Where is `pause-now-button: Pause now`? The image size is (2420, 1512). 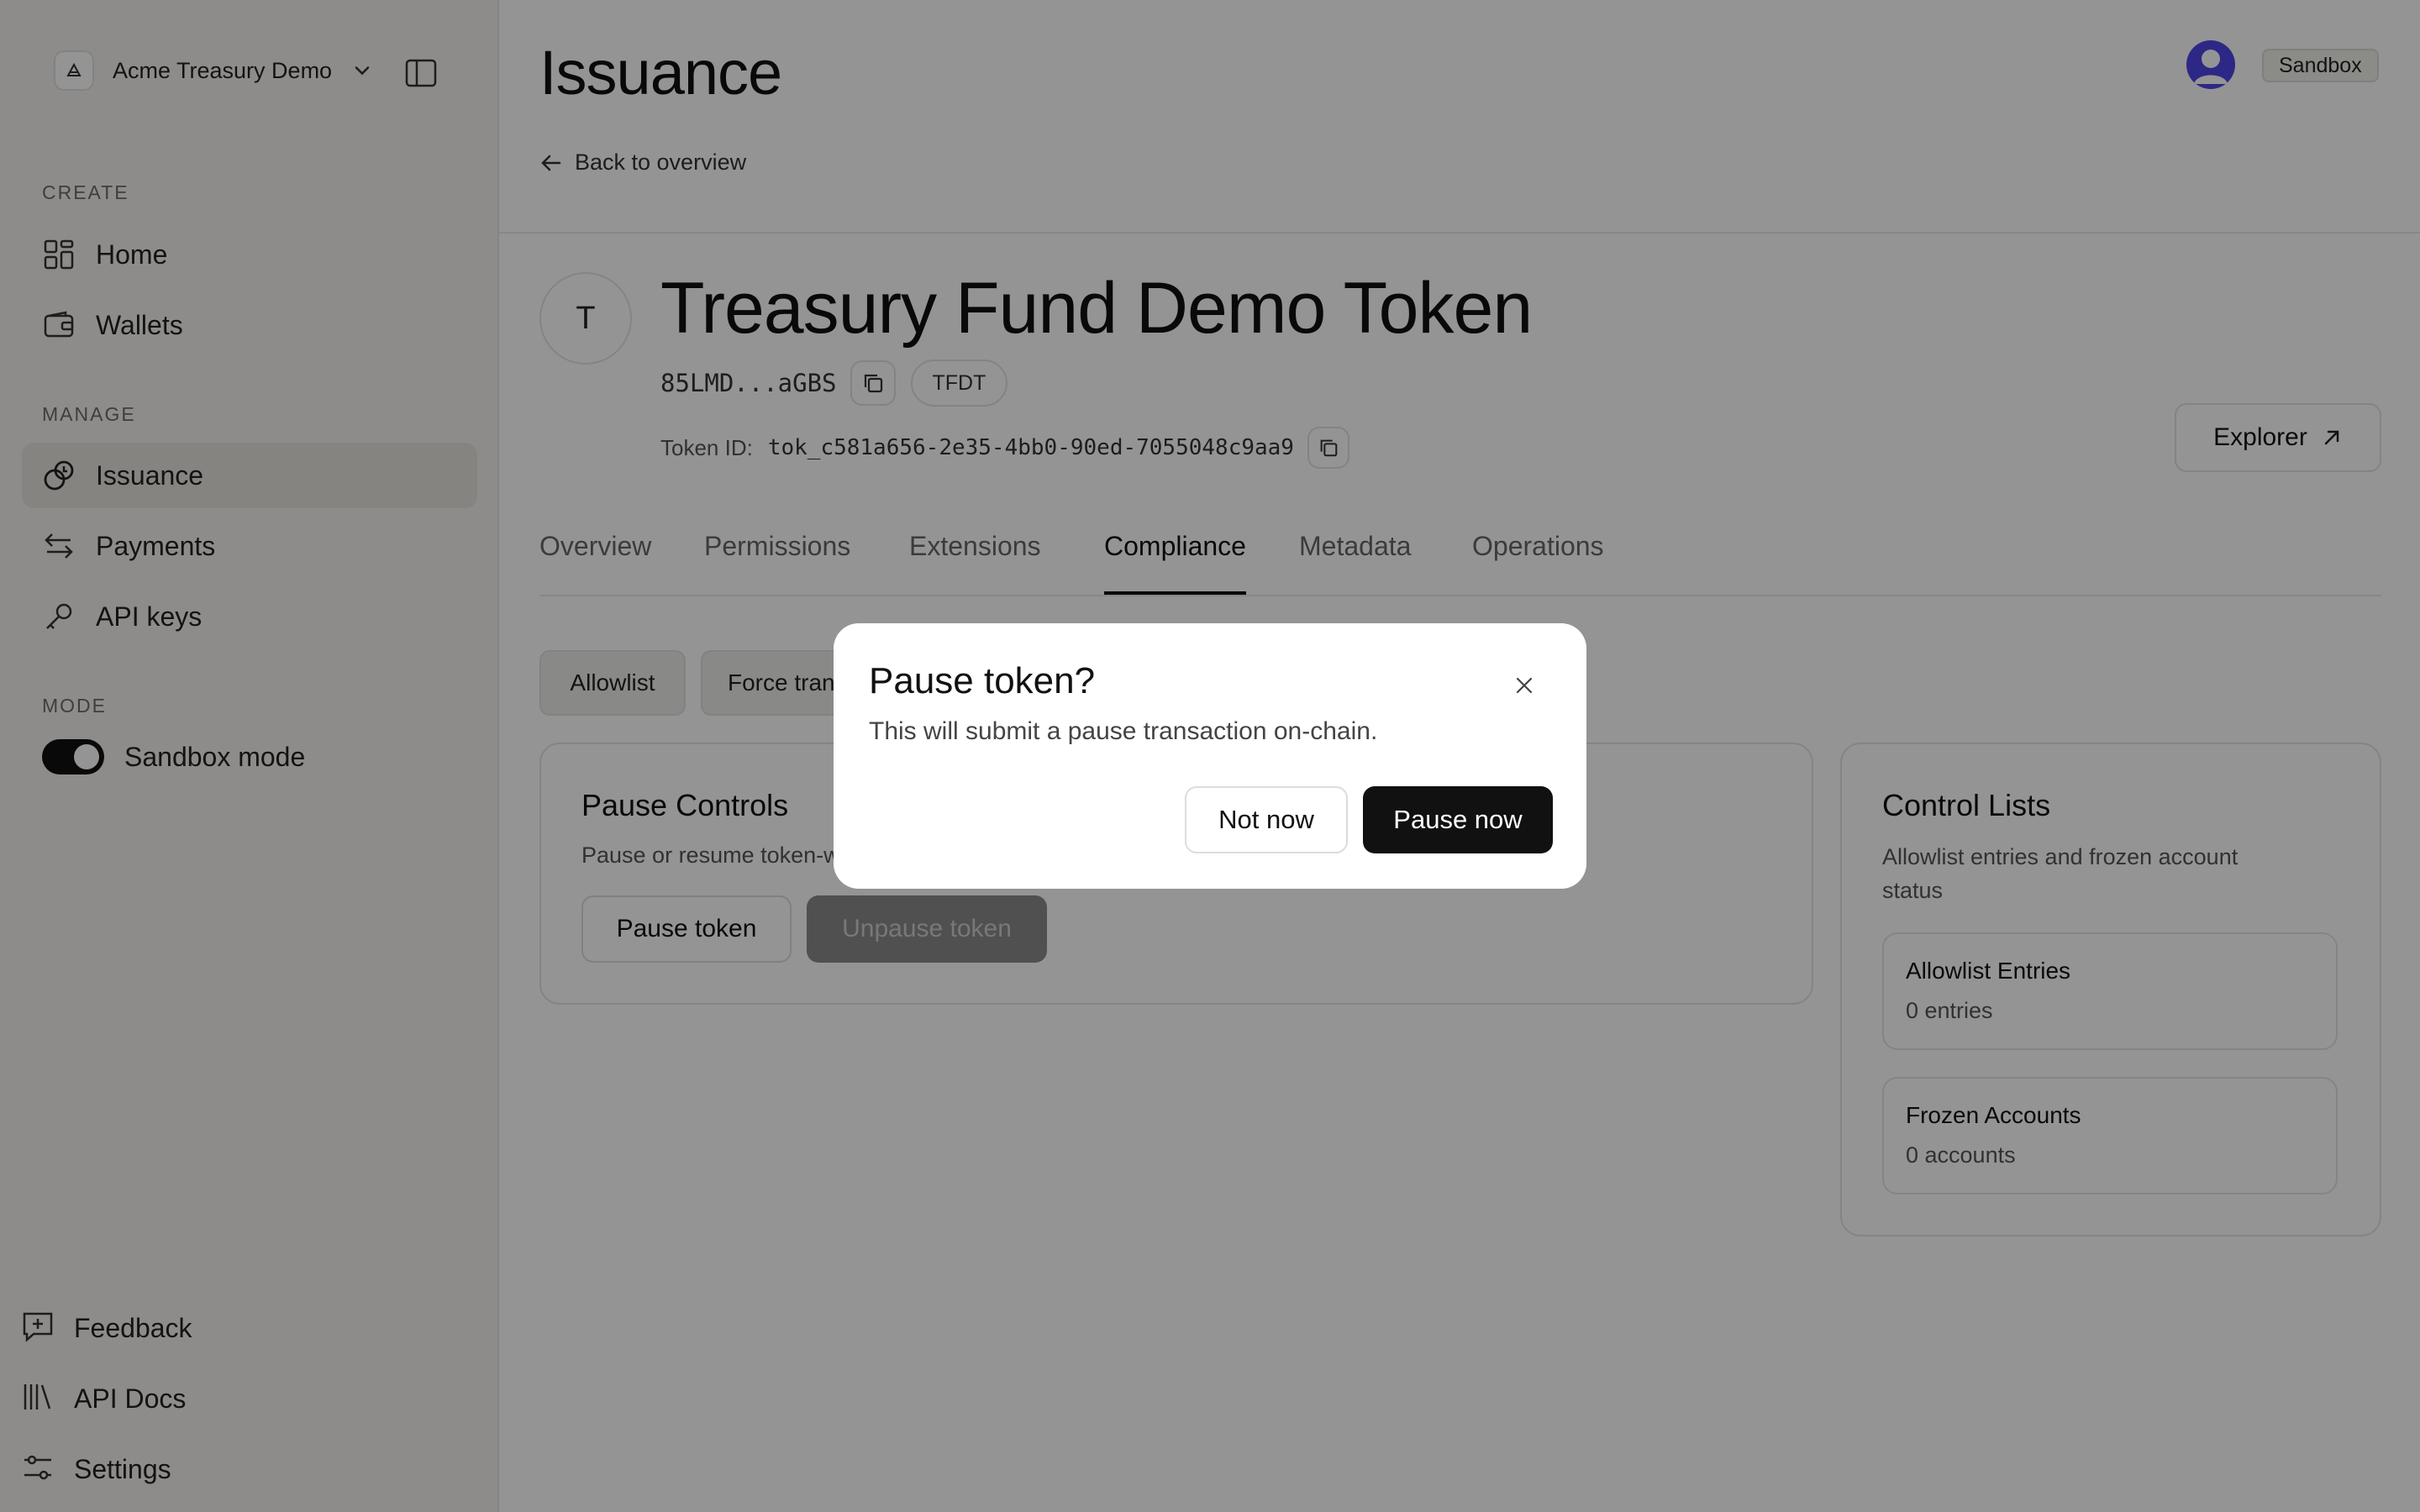
pause-now-button: Pause now is located at coordinates (1458, 819).